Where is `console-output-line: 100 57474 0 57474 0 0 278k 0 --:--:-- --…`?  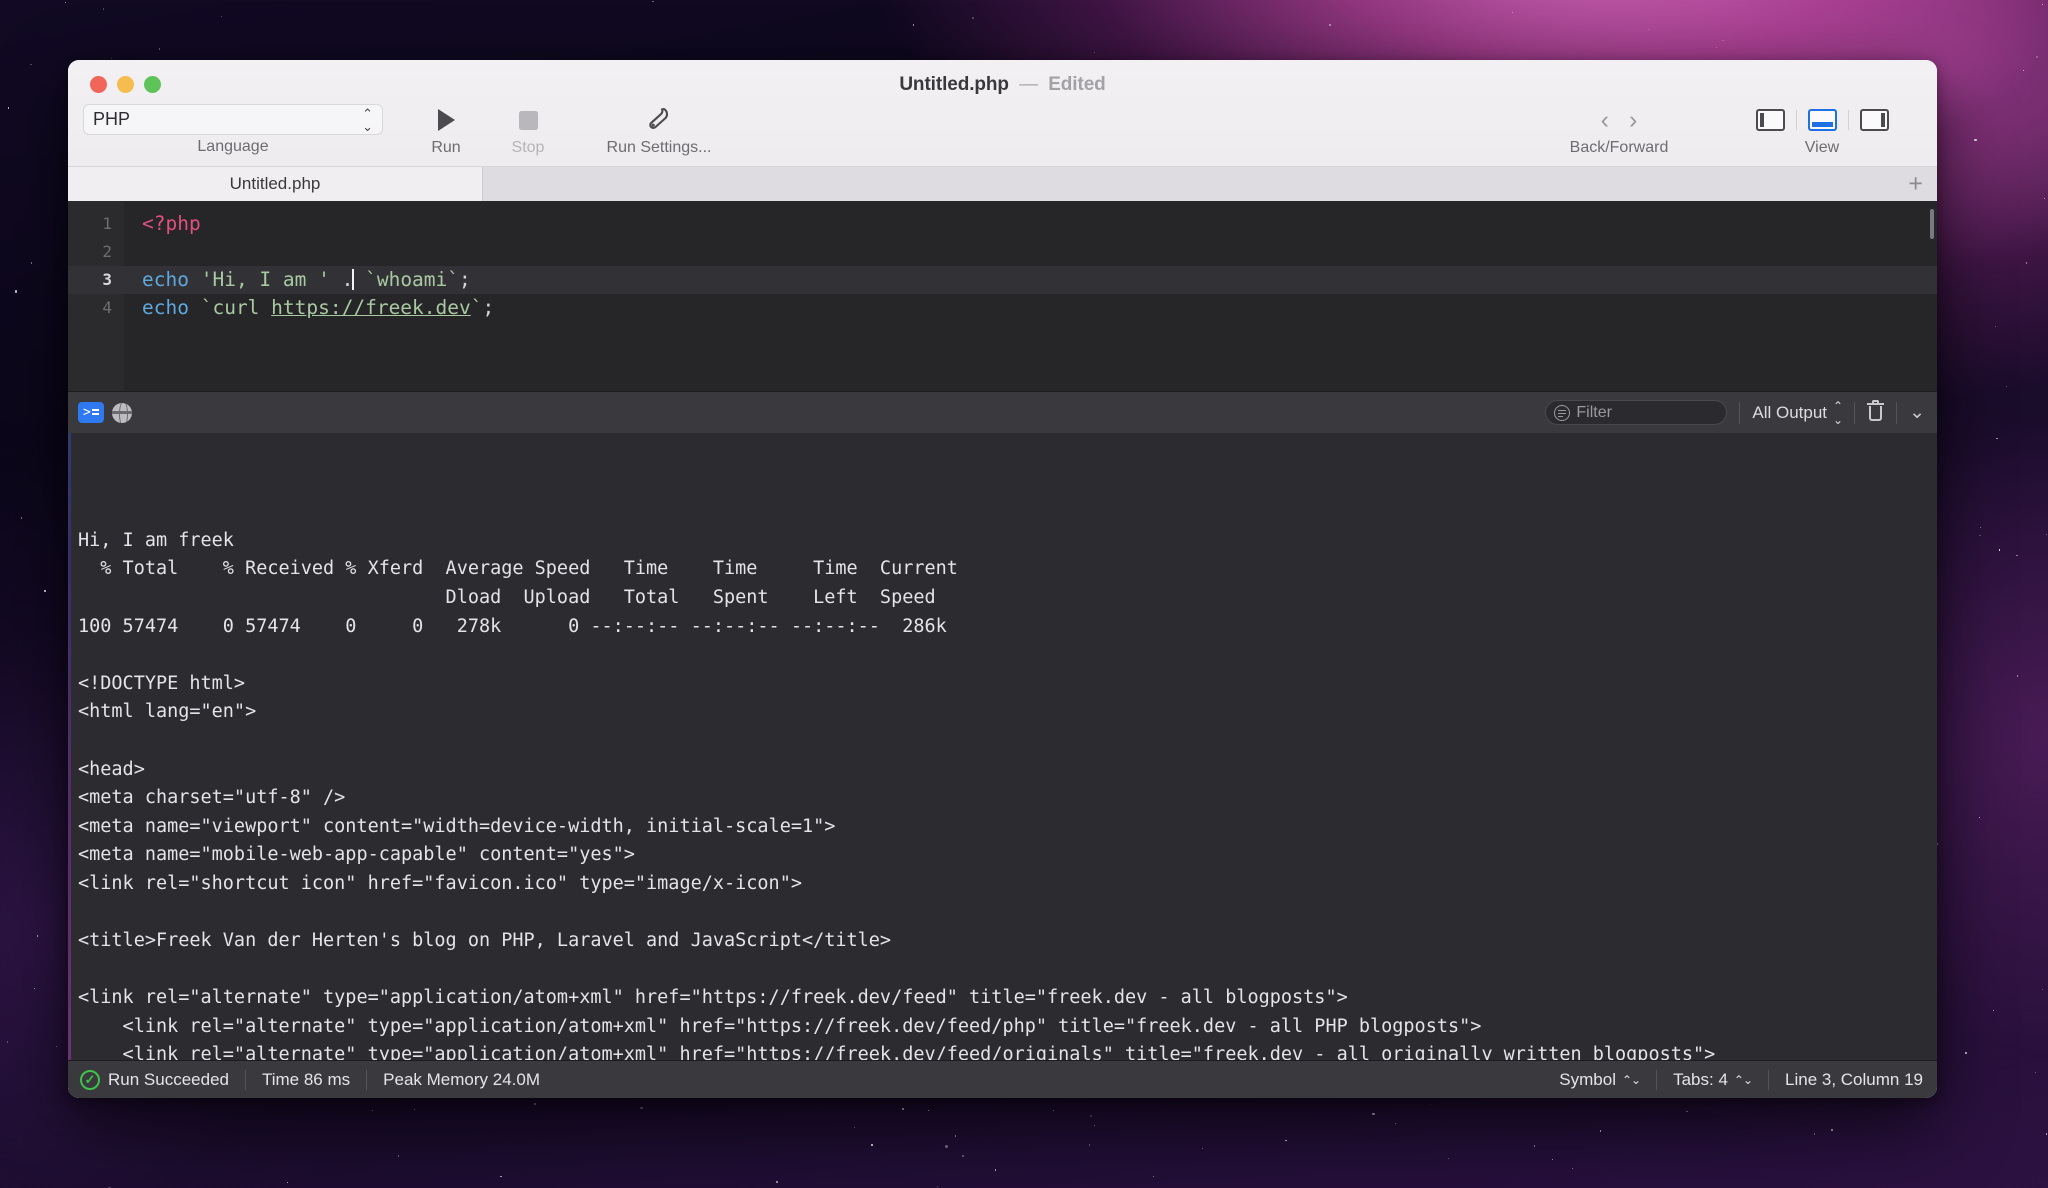
console-output-line: 100 57474 0 57474 0 0 278k 0 --:--:-- --… is located at coordinates (512, 626).